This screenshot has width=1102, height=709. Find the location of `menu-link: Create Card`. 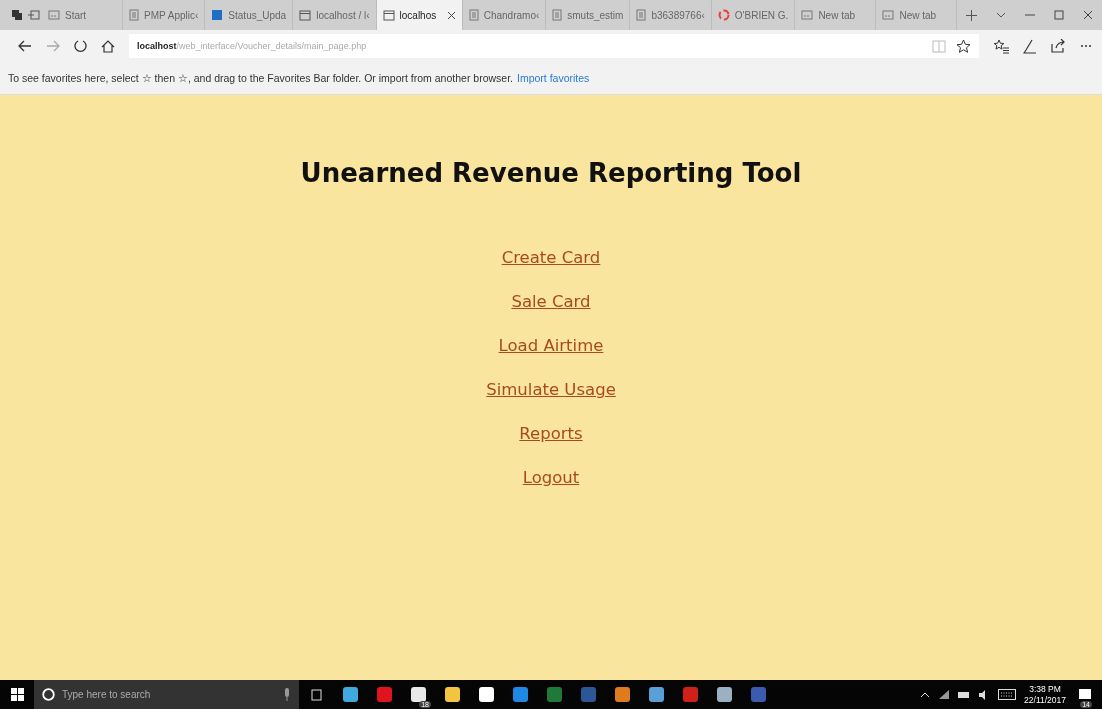

menu-link: Create Card is located at coordinates (551, 258).